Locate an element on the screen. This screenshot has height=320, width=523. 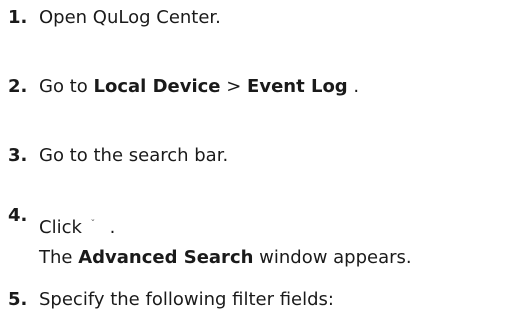
advanced-search-label: Advanced Search is located at coordinates (166, 257).